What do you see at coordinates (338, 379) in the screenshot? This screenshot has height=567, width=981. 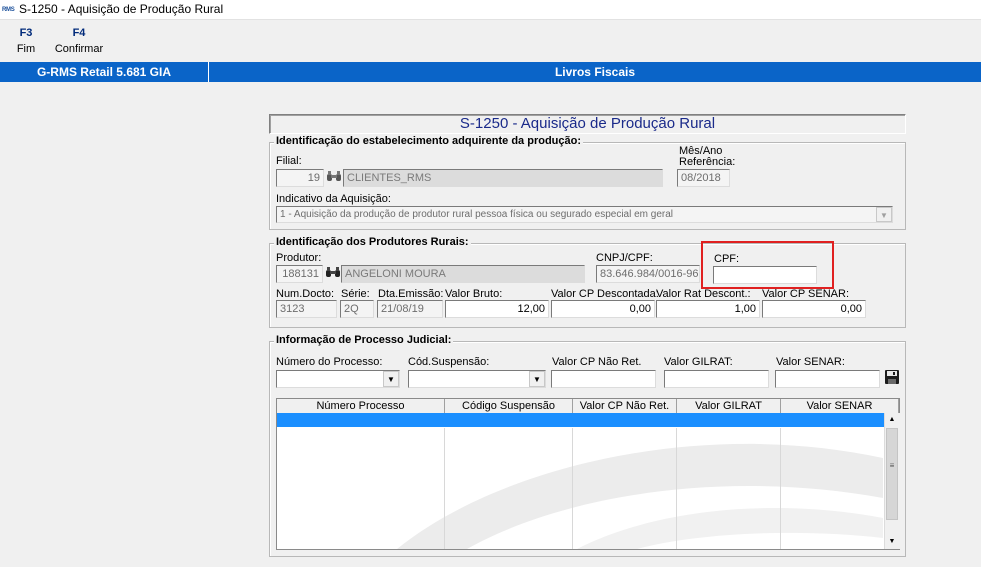 I see `numero-processo-select` at bounding box center [338, 379].